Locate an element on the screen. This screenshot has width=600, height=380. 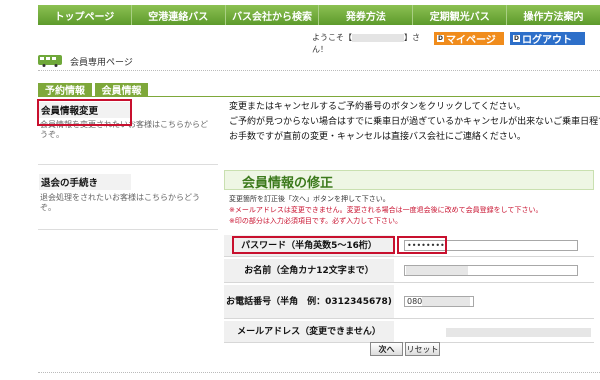
nav-item-sightseeing-bus: 定期観光バス is located at coordinates (460, 15).